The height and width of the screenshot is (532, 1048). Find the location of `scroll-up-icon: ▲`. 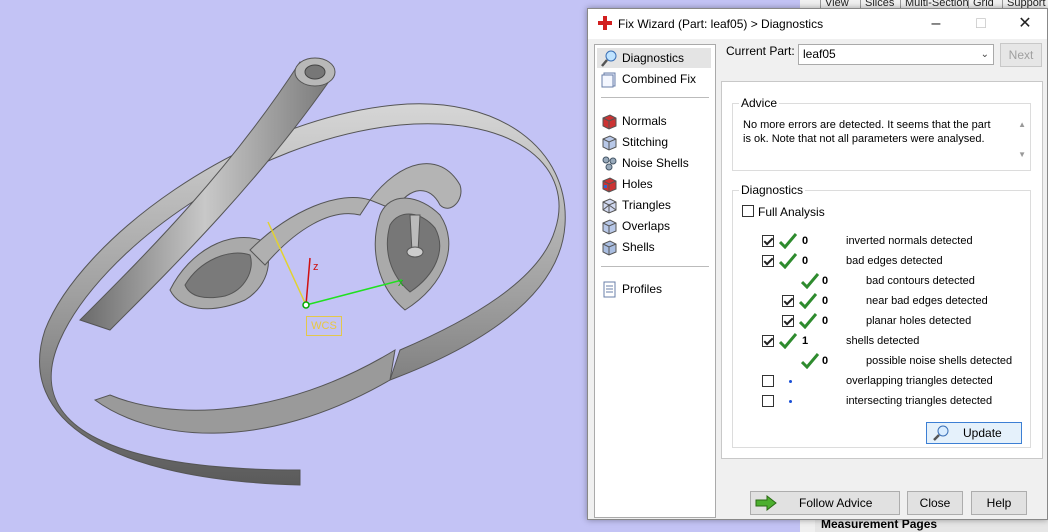

scroll-up-icon: ▲ is located at coordinates (1022, 124).